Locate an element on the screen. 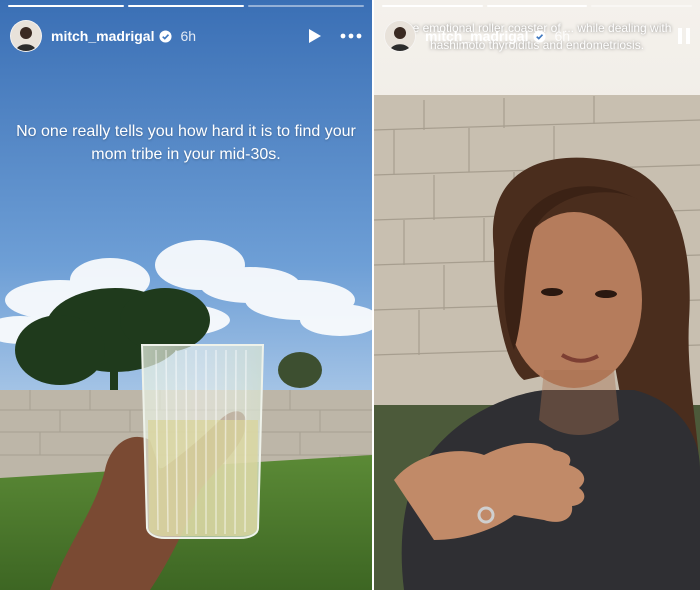  more-options-button is located at coordinates (351, 36).